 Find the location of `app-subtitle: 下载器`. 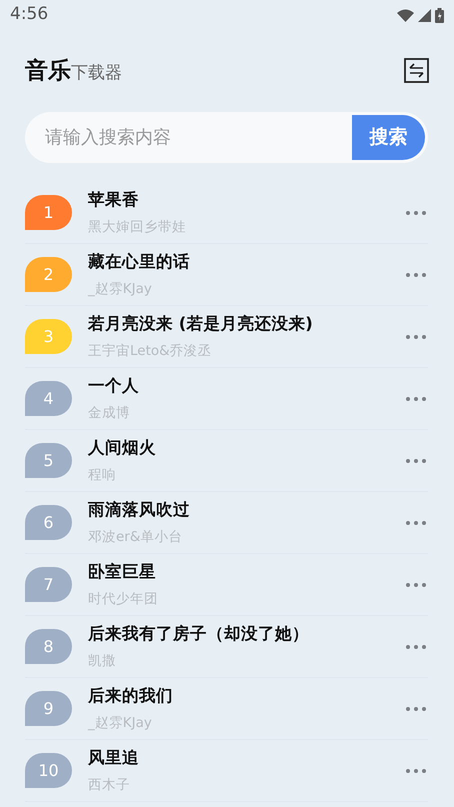

app-subtitle: 下载器 is located at coordinates (96, 73).